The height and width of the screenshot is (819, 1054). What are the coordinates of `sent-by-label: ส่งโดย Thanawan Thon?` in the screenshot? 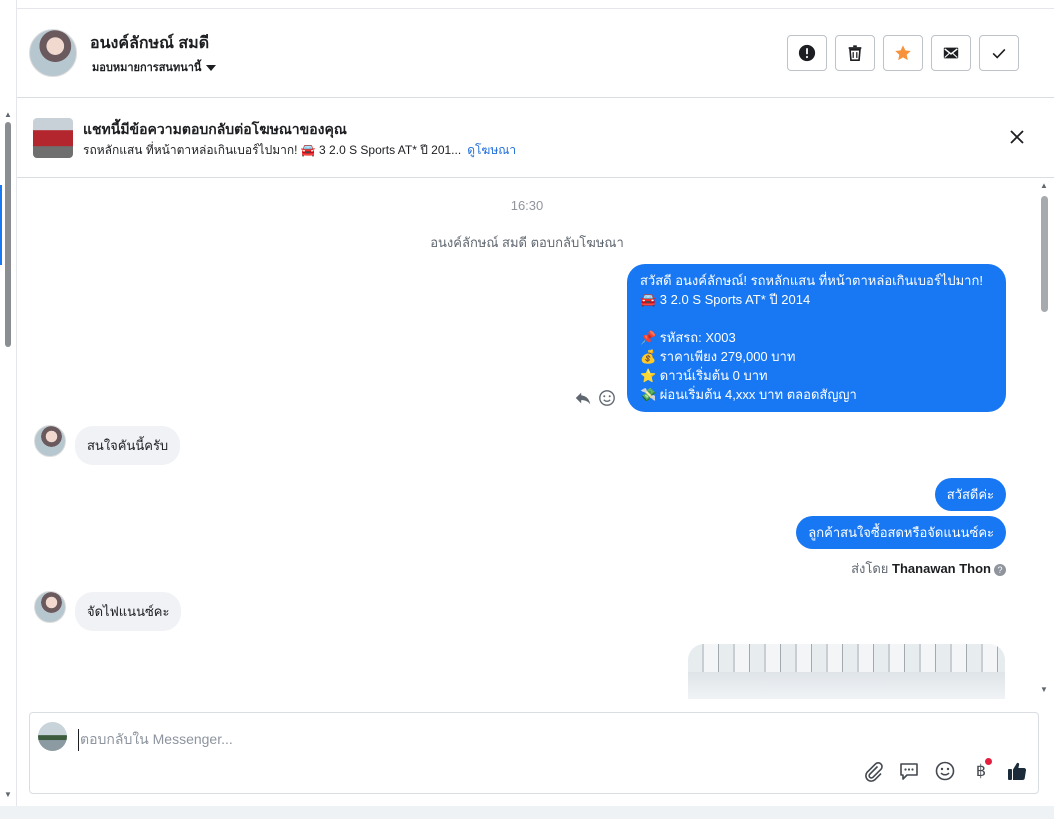 It's located at (928, 568).